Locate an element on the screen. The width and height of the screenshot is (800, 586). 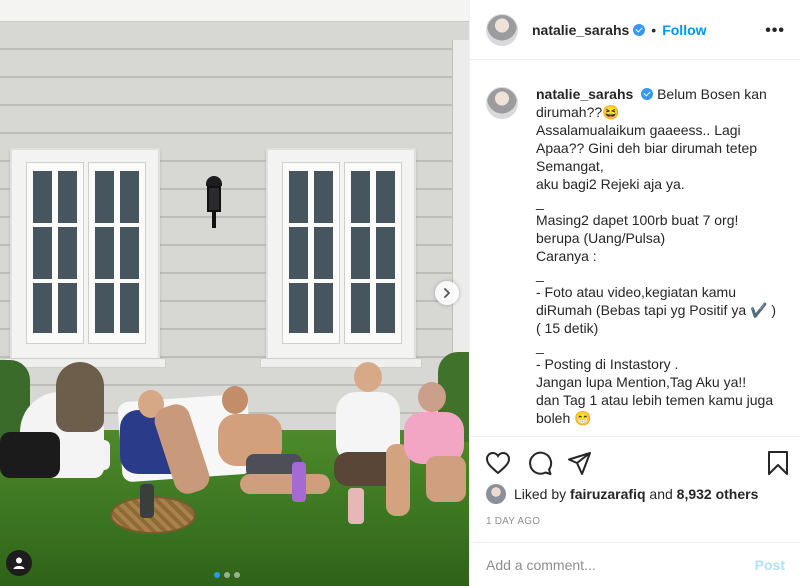
photo-person-1-legs is located at coordinates (30, 455).